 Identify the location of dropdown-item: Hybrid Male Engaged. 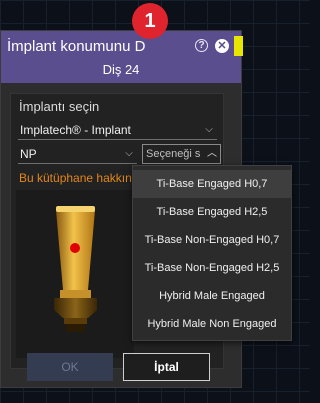
(212, 296).